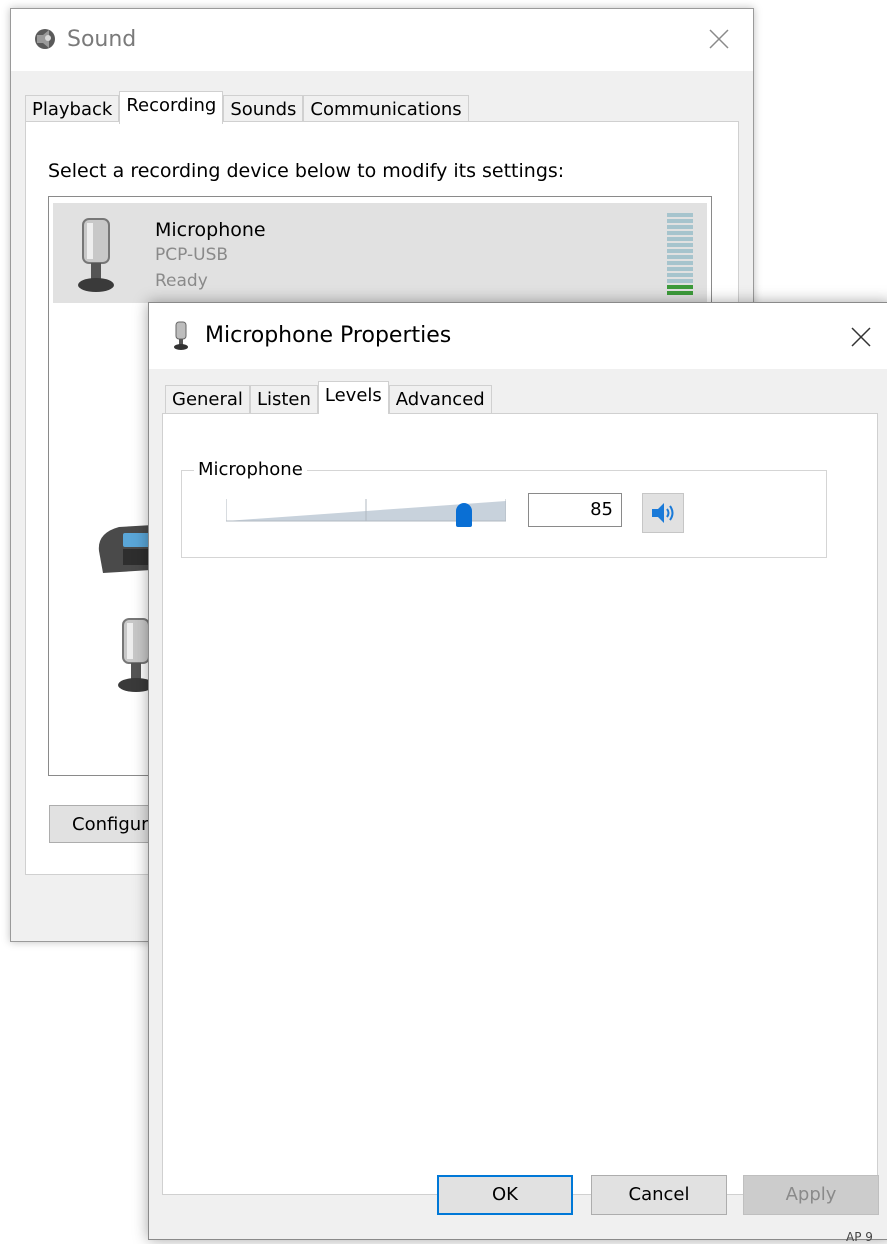 This screenshot has width=887, height=1244. I want to click on apply-button: Apply, so click(811, 1195).